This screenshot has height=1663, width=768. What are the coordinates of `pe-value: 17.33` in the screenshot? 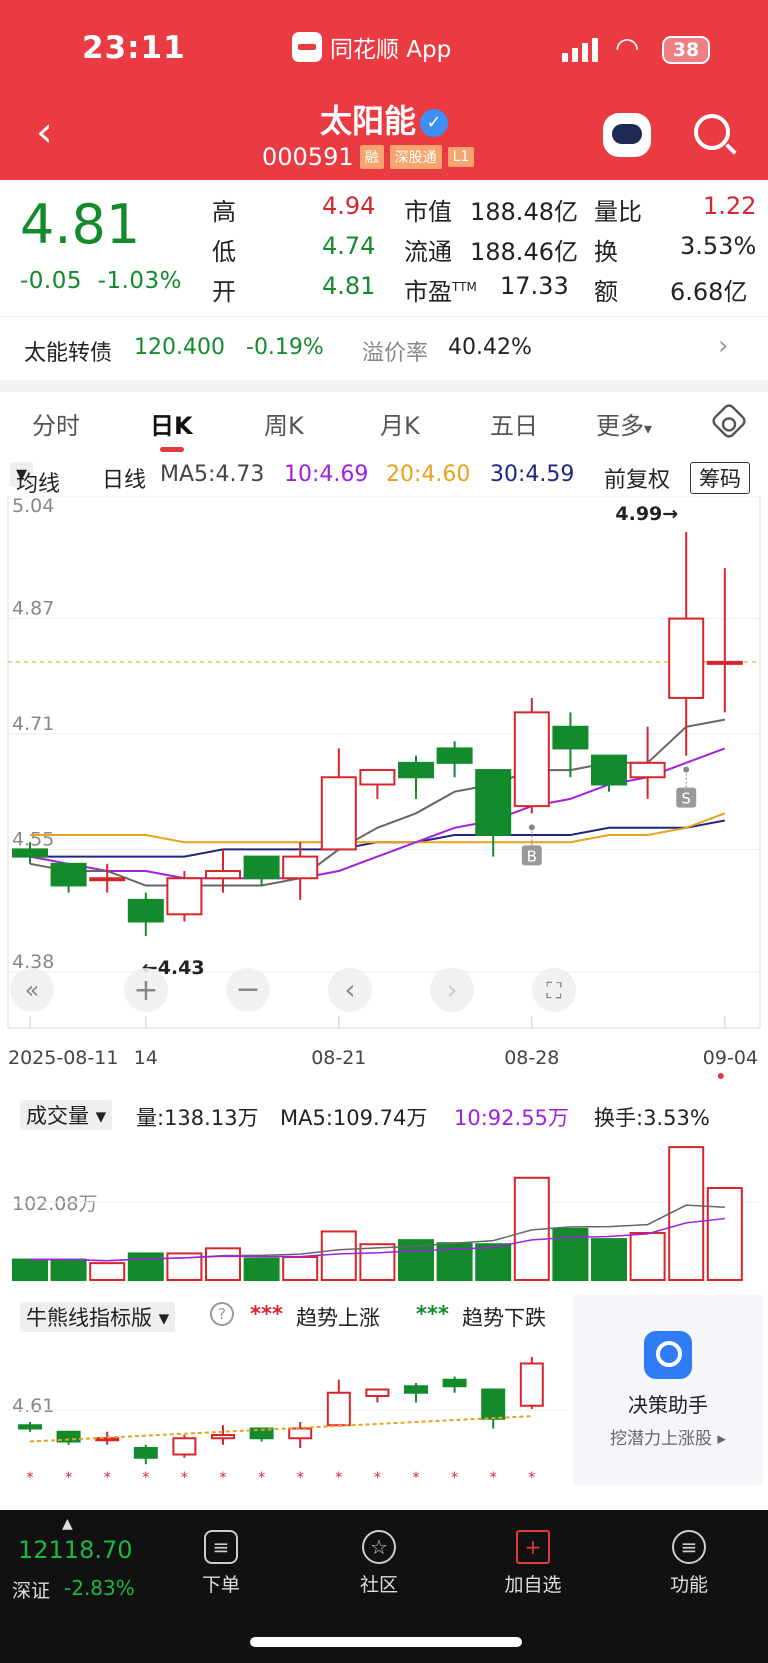 It's located at (534, 286).